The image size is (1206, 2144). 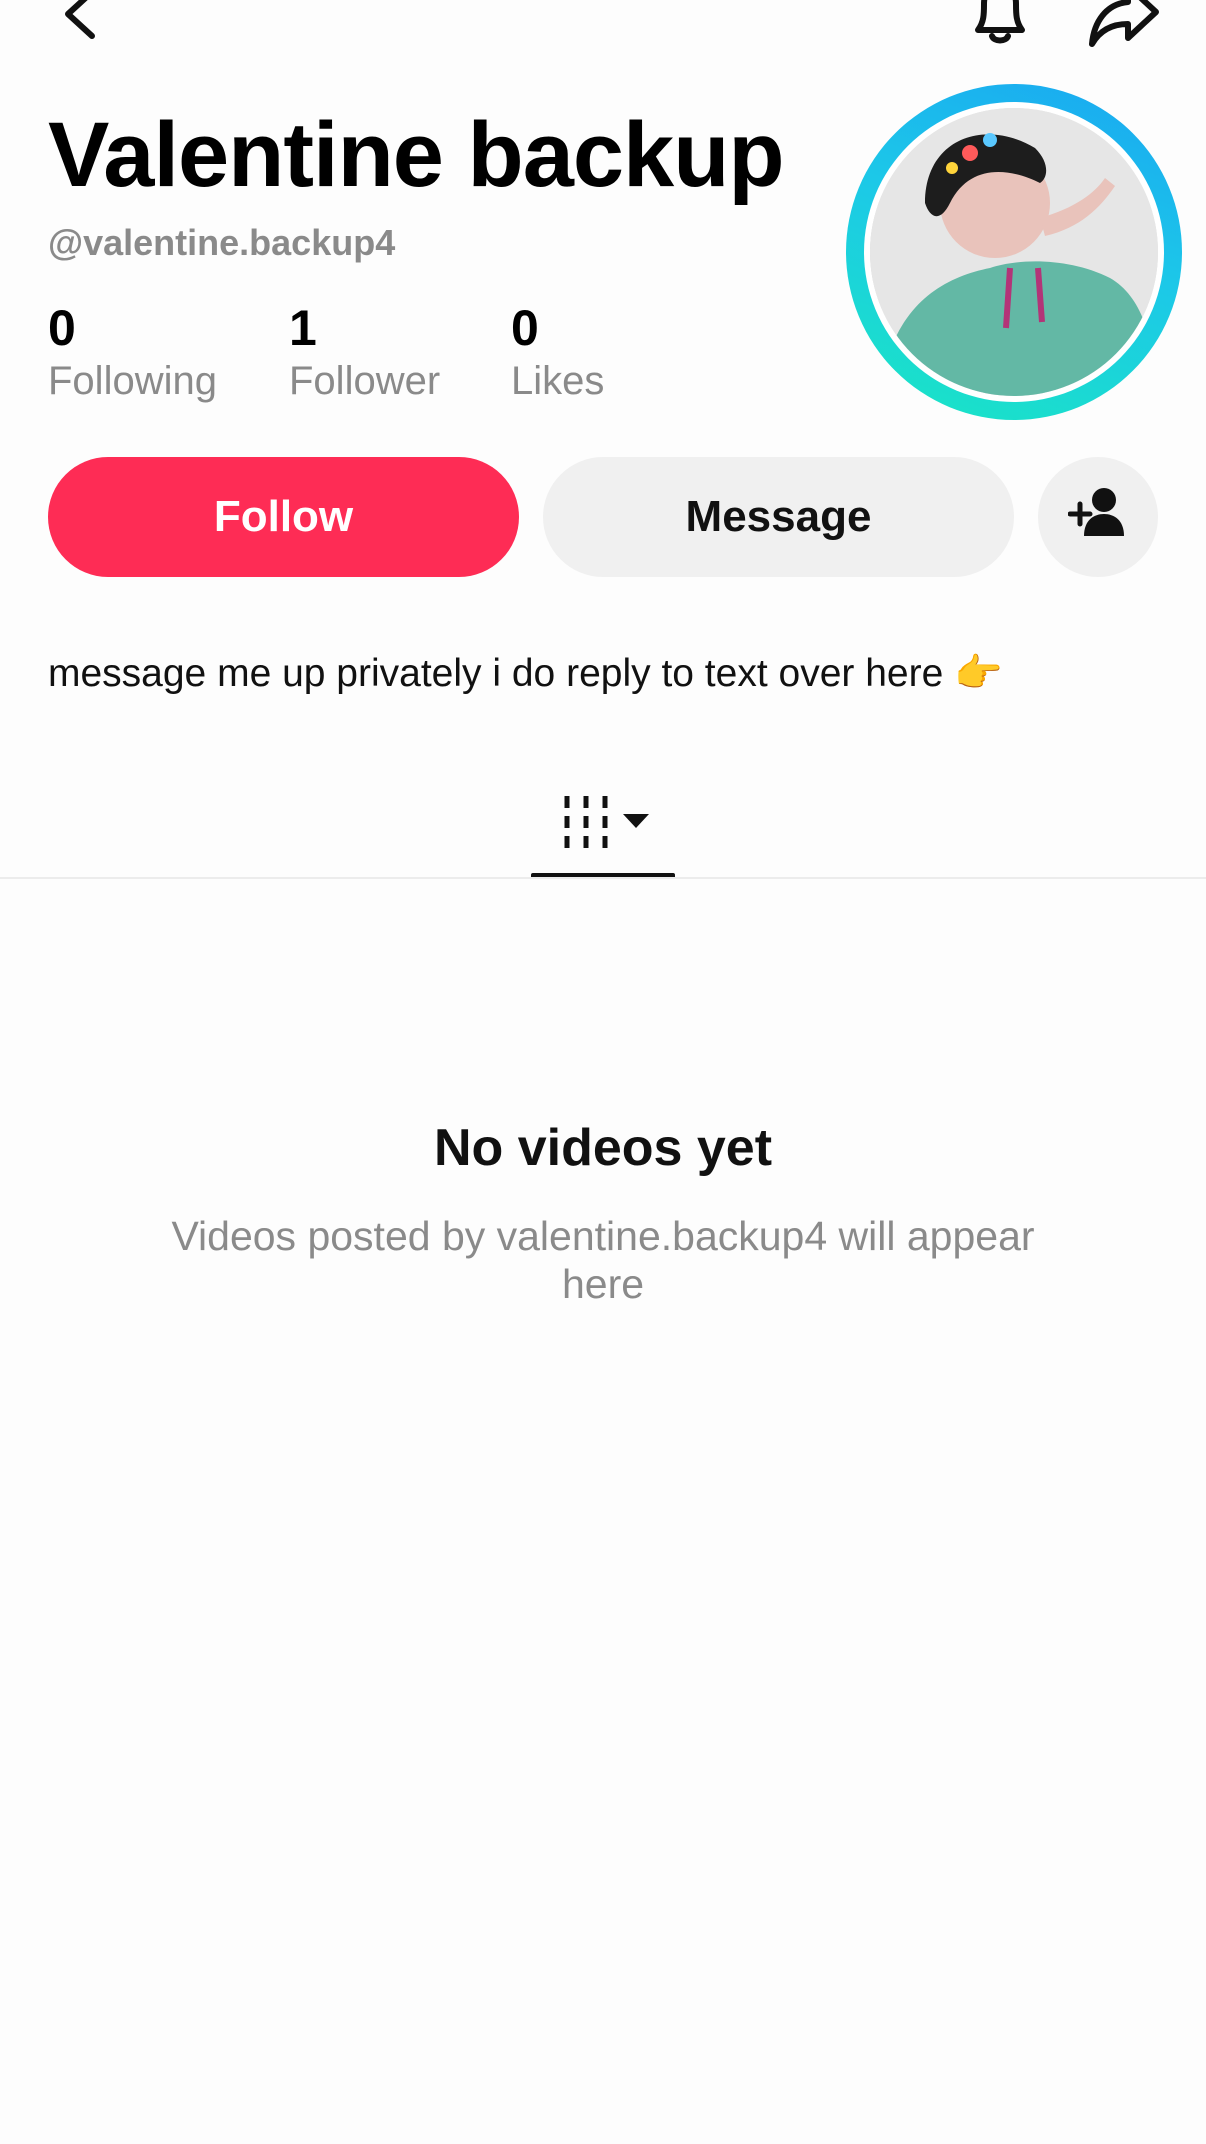 I want to click on add-person-icon, so click(x=1097, y=517).